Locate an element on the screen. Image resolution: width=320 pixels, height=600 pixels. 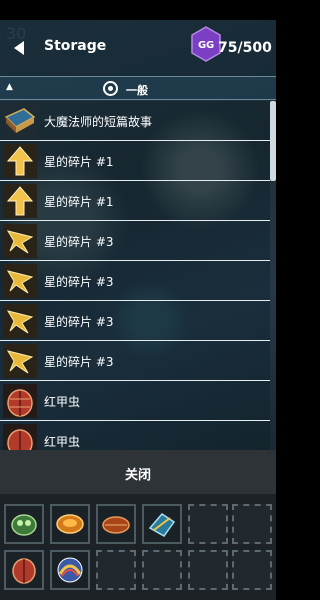
orange-disc-icon is located at coordinates (116, 525).